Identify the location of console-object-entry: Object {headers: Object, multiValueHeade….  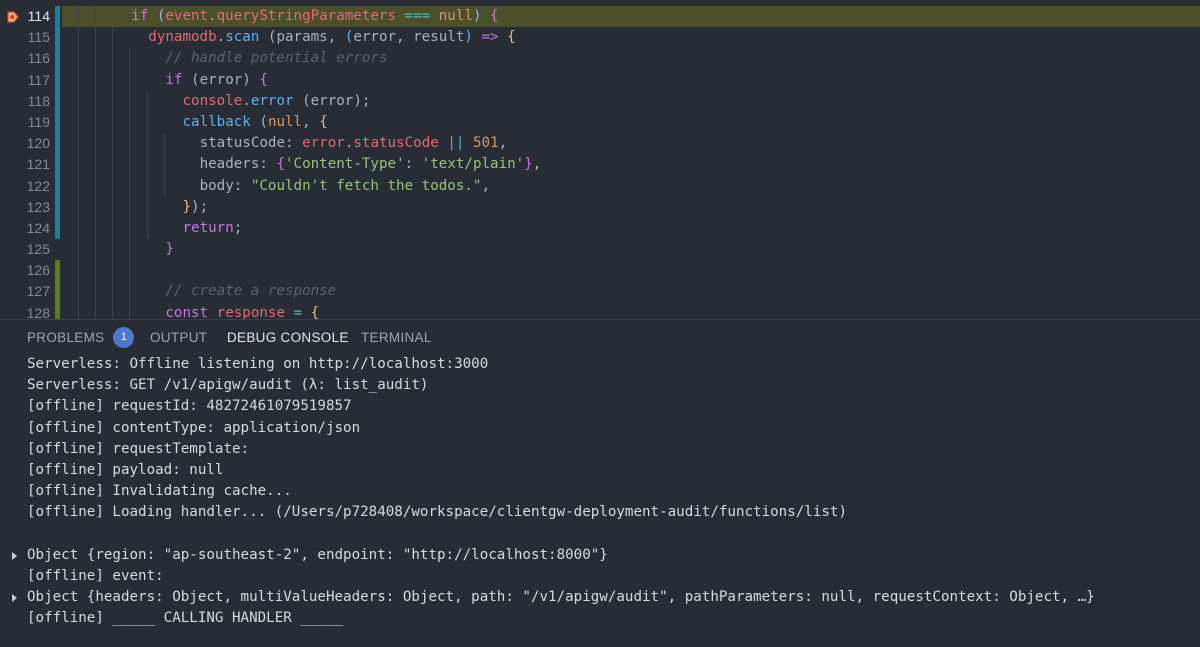
(600, 597).